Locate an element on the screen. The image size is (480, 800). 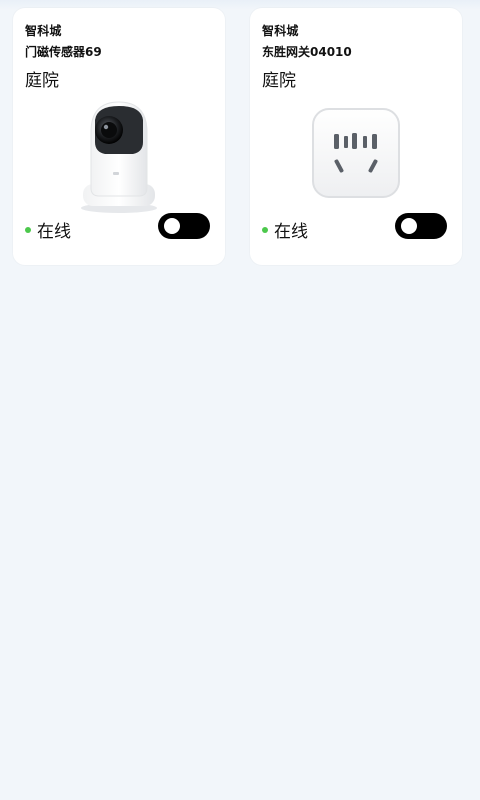
device-card: 智科城 东胜网关04010 庭院 在线 is located at coordinates (356, 136).